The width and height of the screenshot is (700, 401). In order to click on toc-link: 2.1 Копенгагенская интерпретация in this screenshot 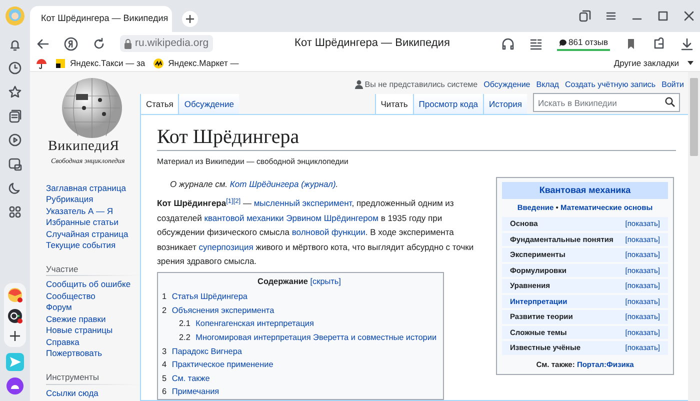, I will do `click(299, 324)`.